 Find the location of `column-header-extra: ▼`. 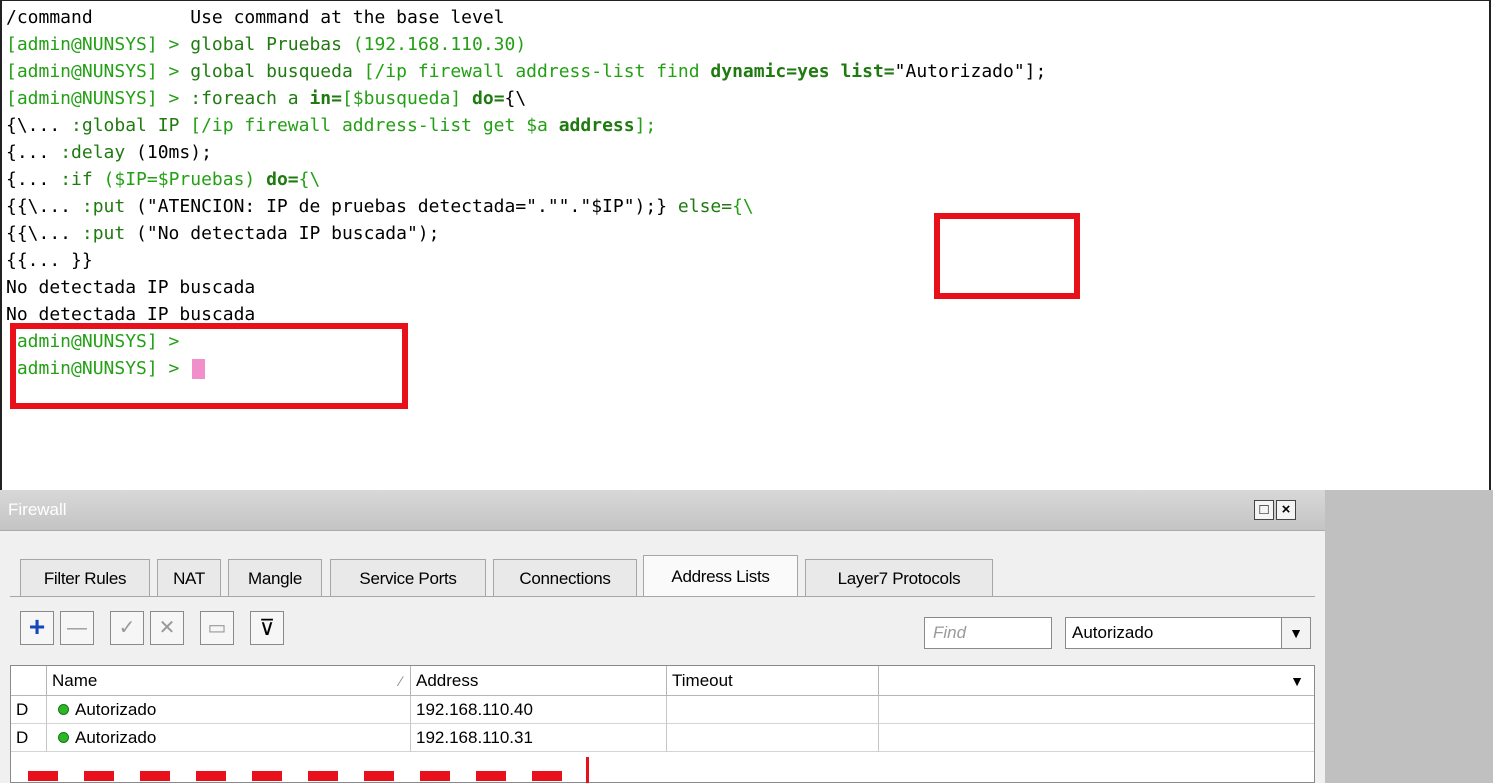

column-header-extra: ▼ is located at coordinates (1096, 681).